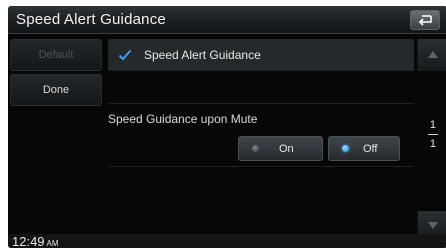 The image size is (446, 248). Describe the element at coordinates (183, 119) in the screenshot. I see `speed-guidance-upon-mute-label: Speed Guidance upon Mute` at that location.